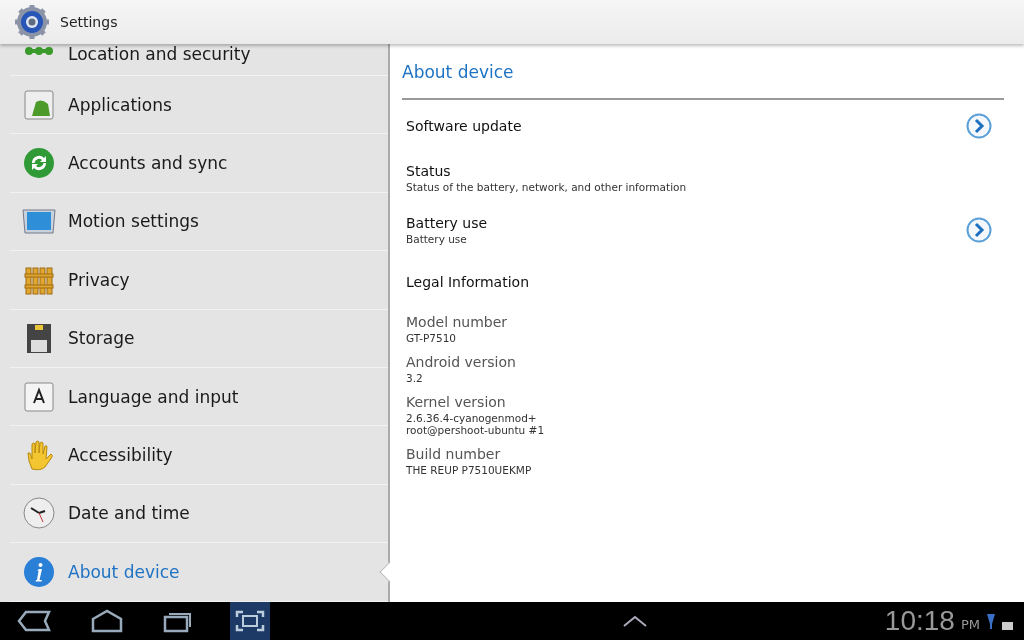 Image resolution: width=1024 pixels, height=640 pixels. Describe the element at coordinates (250, 621) in the screenshot. I see `screenshot-button` at that location.